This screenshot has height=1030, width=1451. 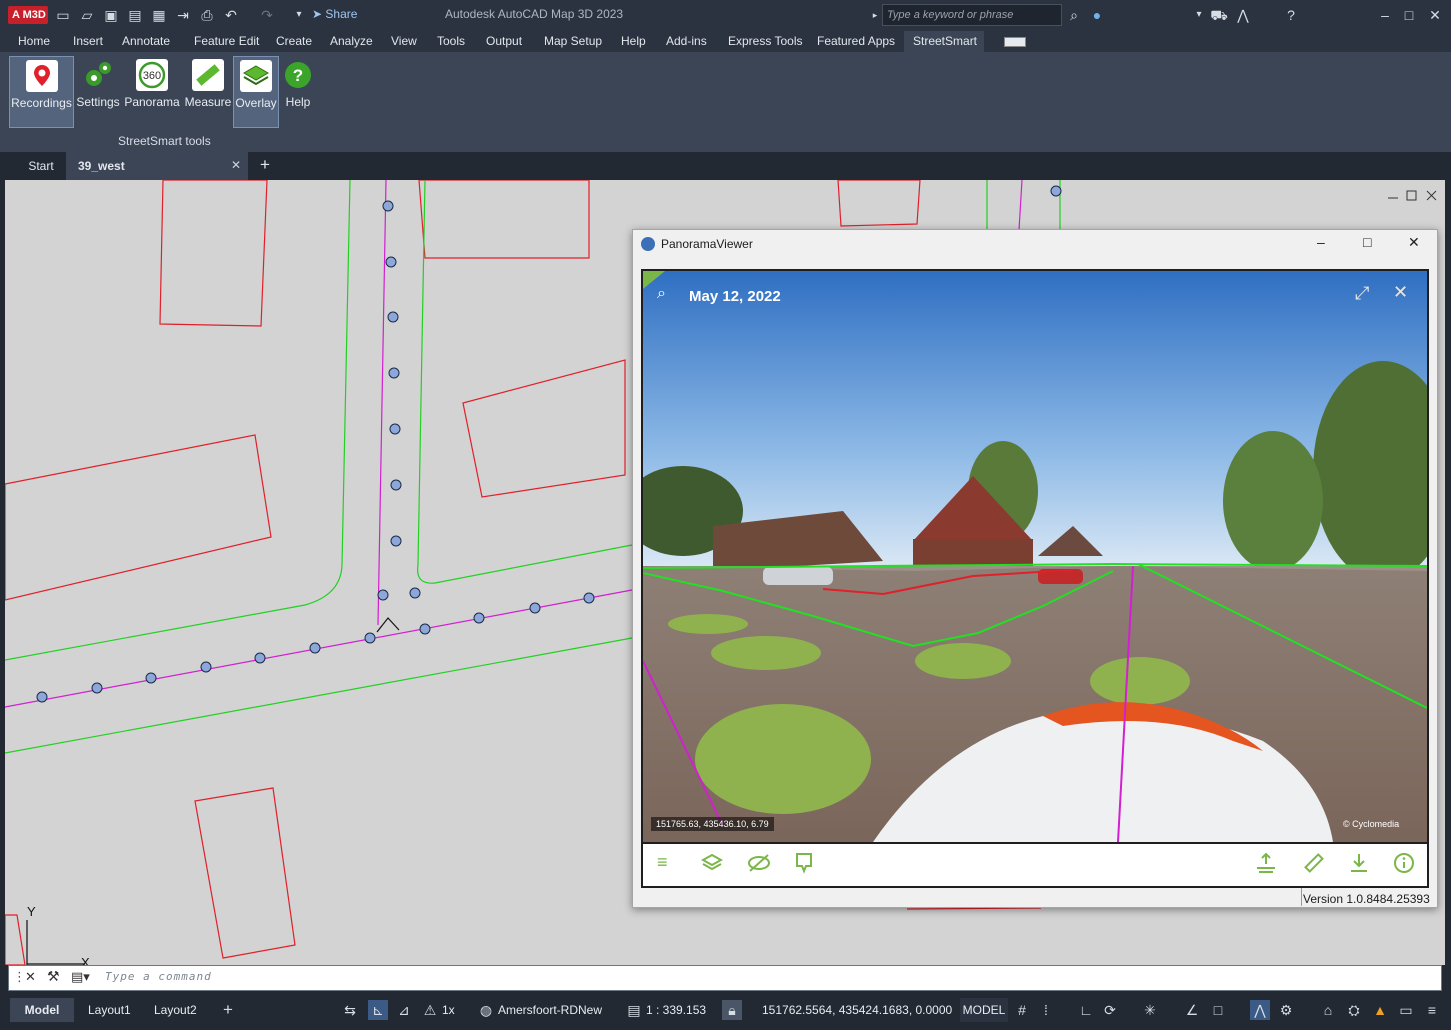 I want to click on tab-model: Model, so click(x=42, y=1010).